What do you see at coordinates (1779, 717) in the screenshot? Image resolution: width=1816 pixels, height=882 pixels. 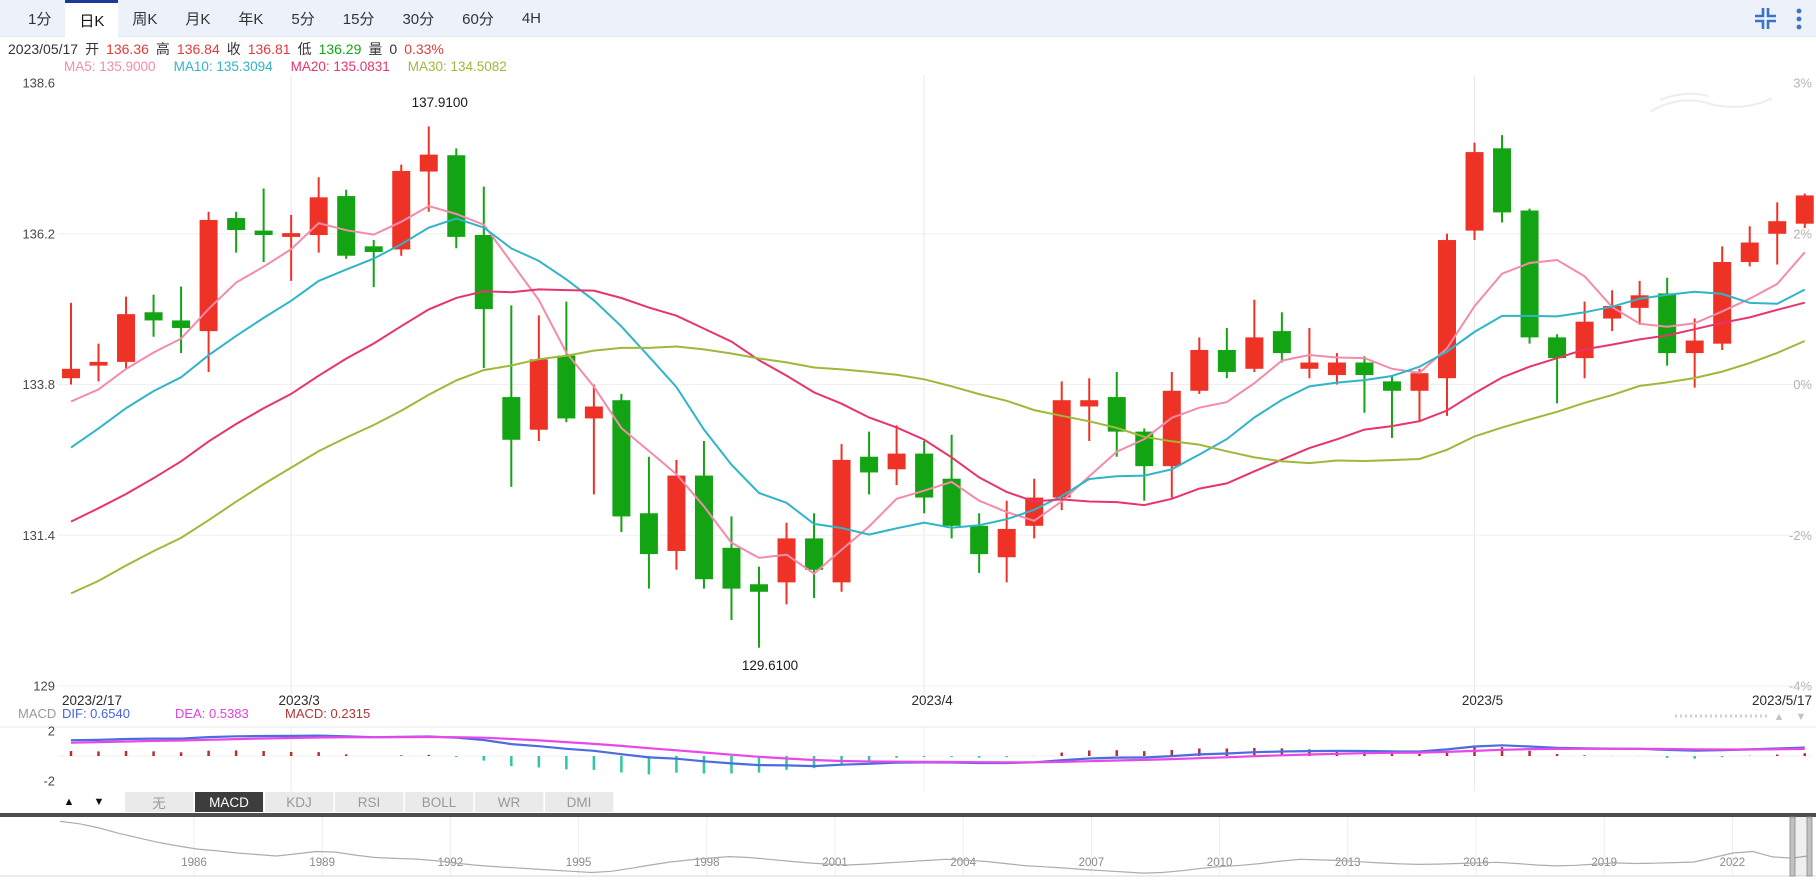 I see `panel-collapse-up-icon: ▲` at bounding box center [1779, 717].